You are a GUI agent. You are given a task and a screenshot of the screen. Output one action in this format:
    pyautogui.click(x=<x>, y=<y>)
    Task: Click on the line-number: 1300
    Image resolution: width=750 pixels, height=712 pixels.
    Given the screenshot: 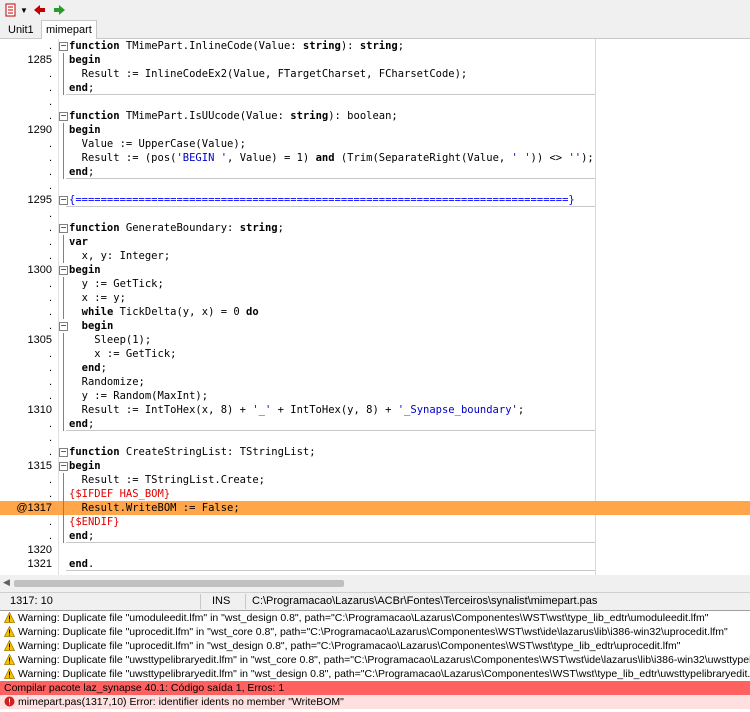 What is the action you would take?
    pyautogui.click(x=39, y=270)
    